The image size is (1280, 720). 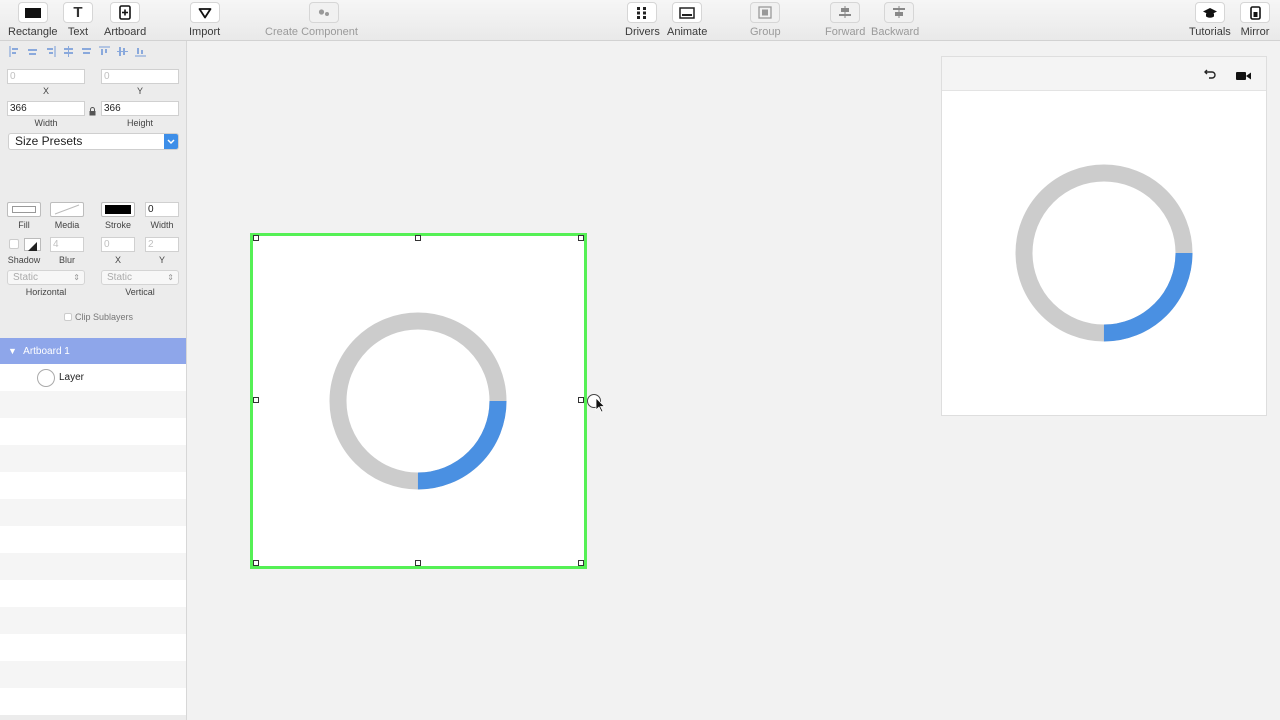 What do you see at coordinates (46, 123) in the screenshot?
I see `width-label: Width` at bounding box center [46, 123].